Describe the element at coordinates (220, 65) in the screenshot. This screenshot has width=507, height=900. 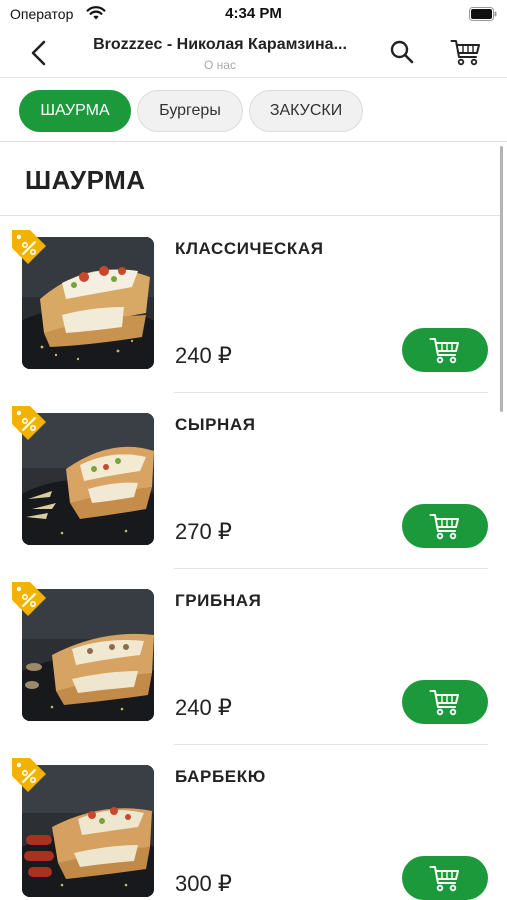
I see `about-link: О нас` at that location.